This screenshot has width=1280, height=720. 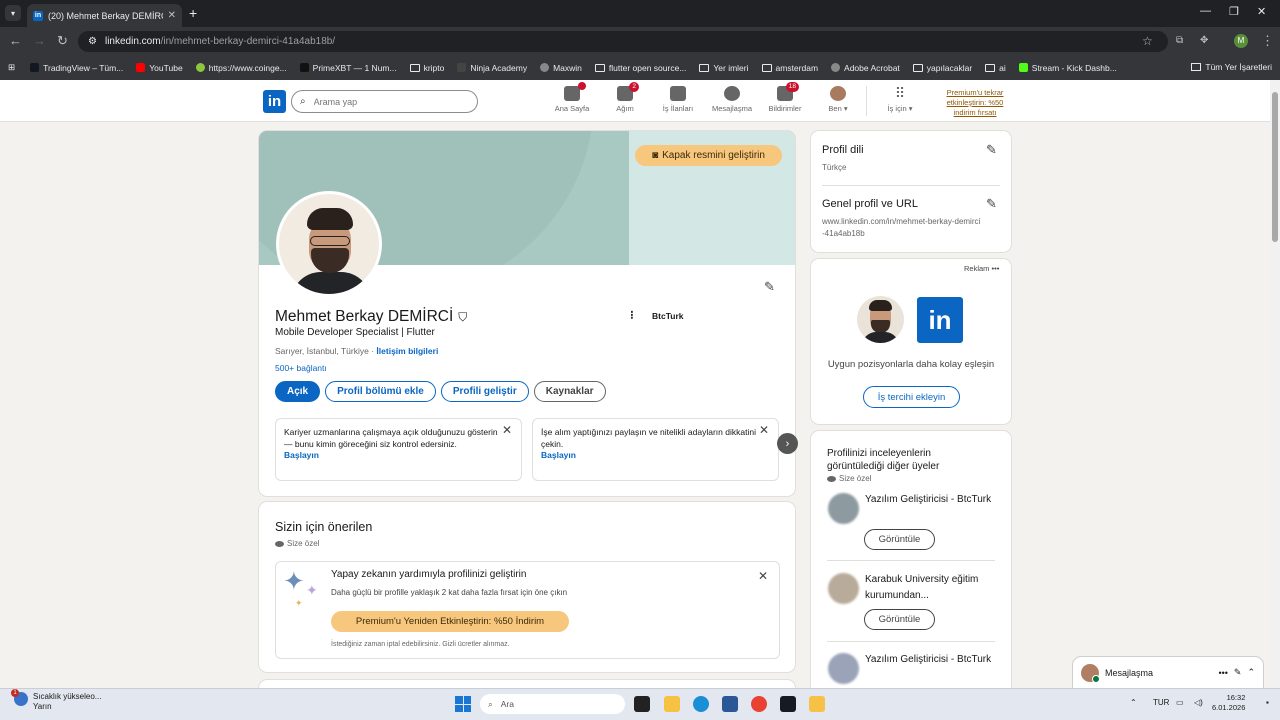 I want to click on current-company: ⁝ BtcTurk, so click(x=657, y=316).